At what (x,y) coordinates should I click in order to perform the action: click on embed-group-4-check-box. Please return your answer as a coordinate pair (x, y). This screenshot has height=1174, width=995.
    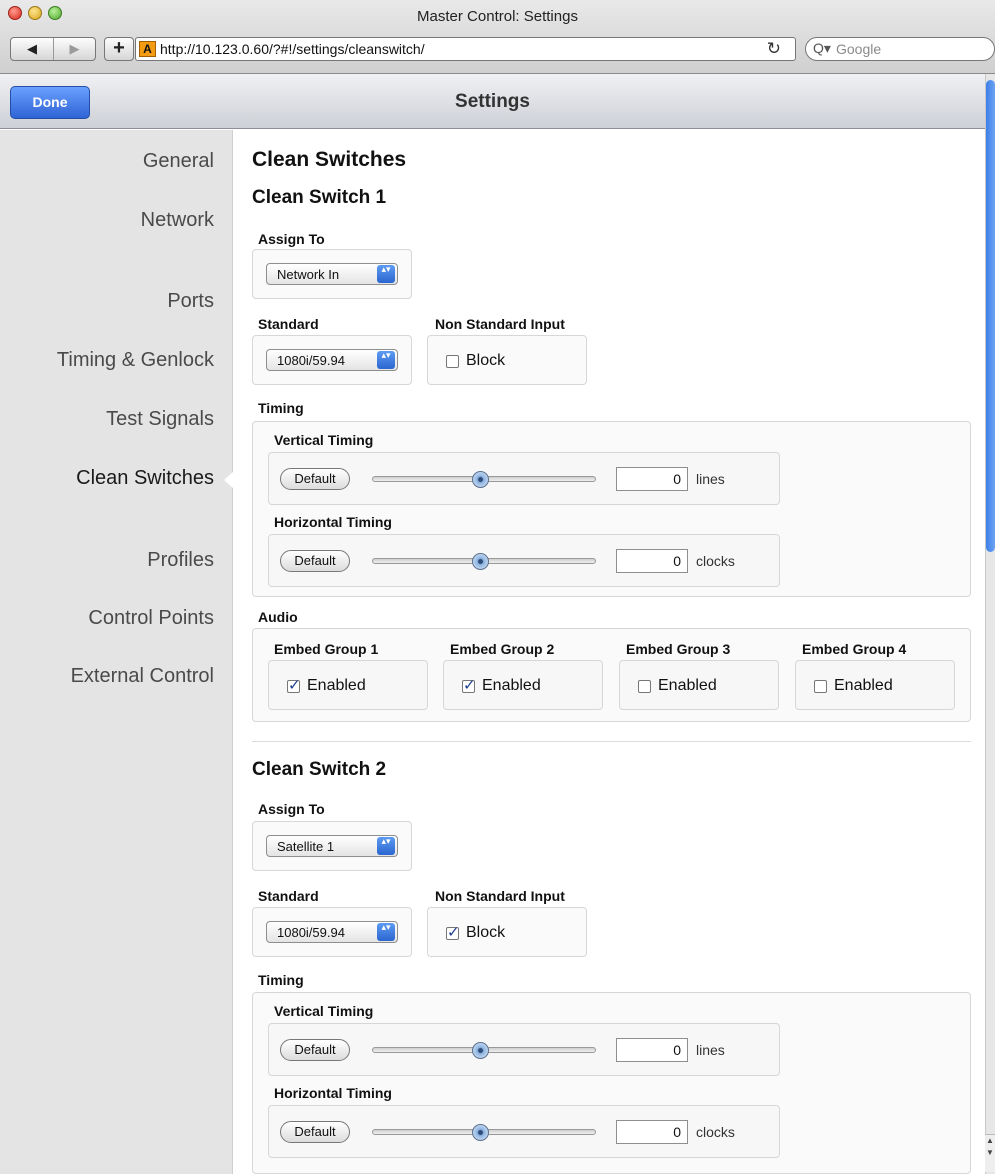
    Looking at the image, I should click on (820, 686).